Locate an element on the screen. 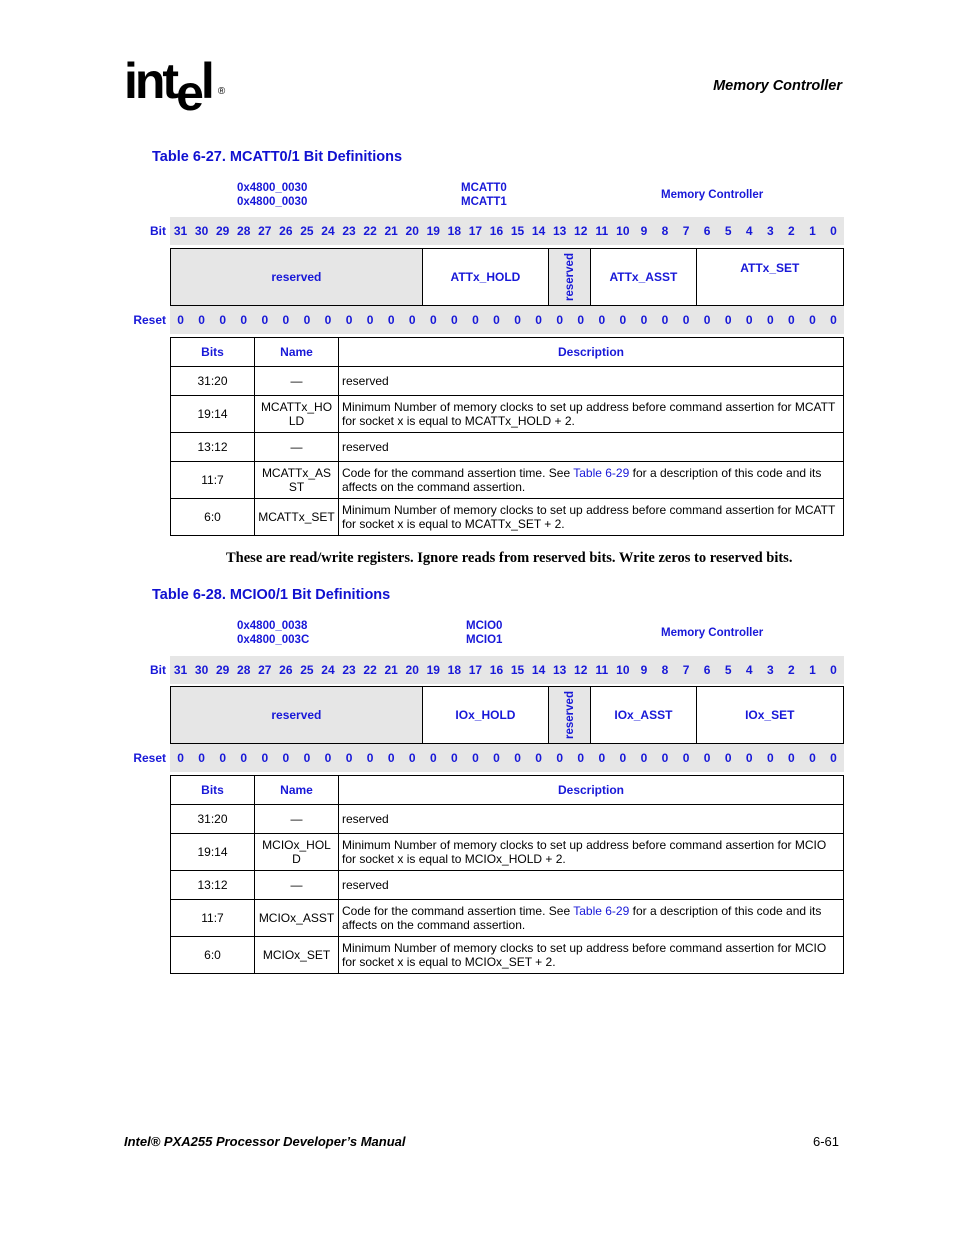 The width and height of the screenshot is (954, 1235). bit-number: 24 is located at coordinates (328, 670).